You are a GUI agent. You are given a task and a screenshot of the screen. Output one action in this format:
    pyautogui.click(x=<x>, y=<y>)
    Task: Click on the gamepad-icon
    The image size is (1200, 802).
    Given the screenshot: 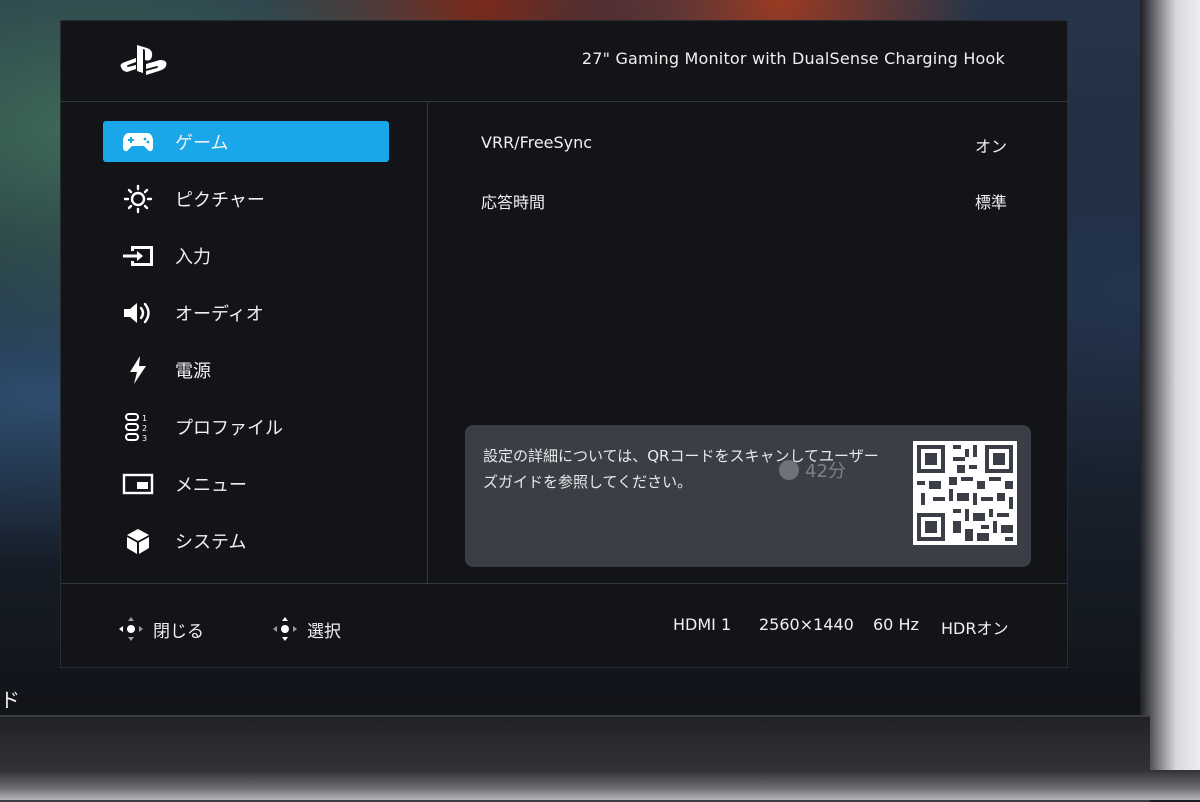 What is the action you would take?
    pyautogui.click(x=138, y=142)
    